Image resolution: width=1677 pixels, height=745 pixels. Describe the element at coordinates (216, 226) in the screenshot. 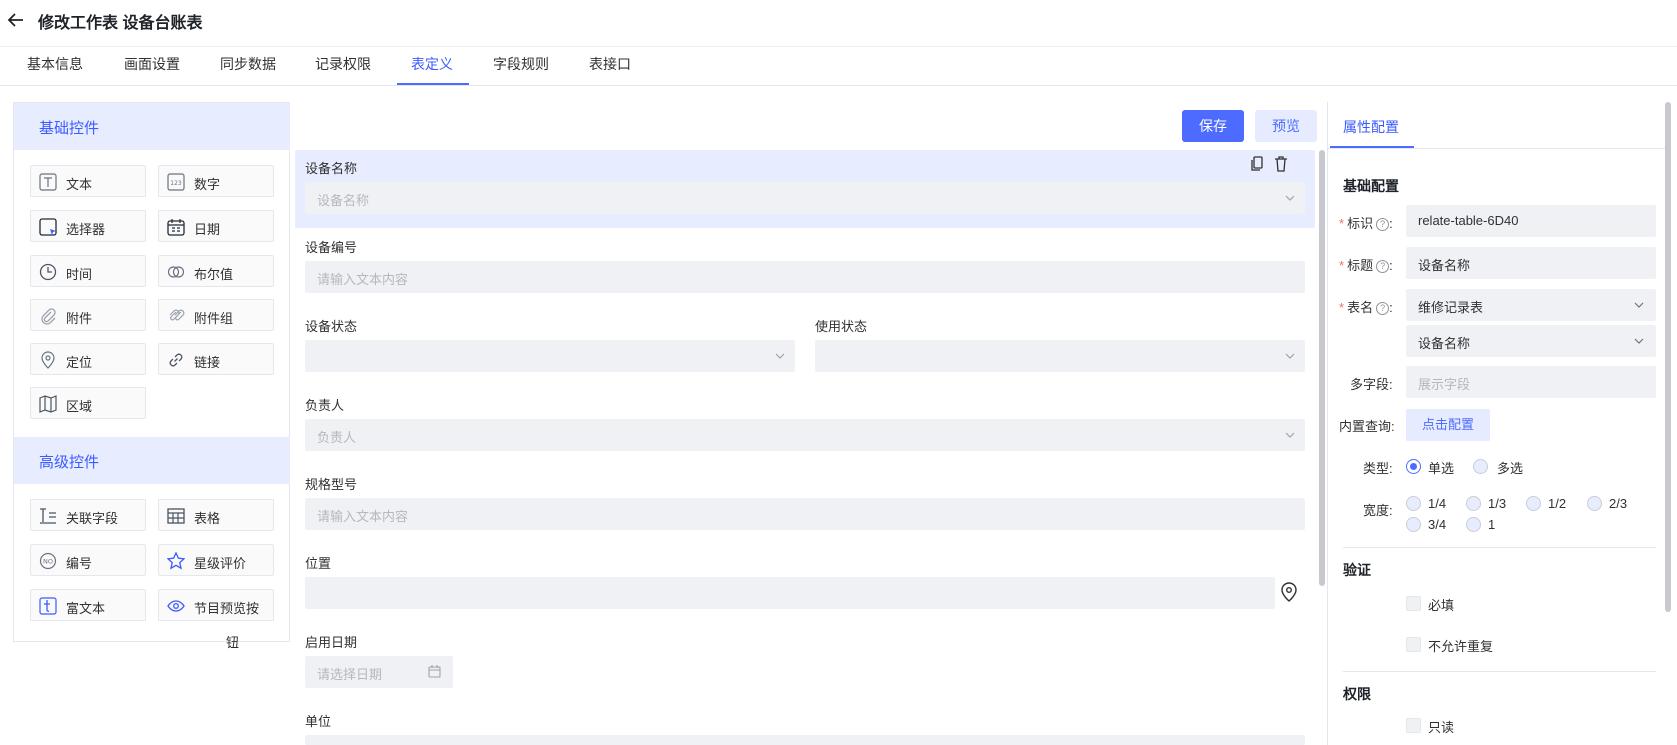

I see `control-date: 日期` at that location.